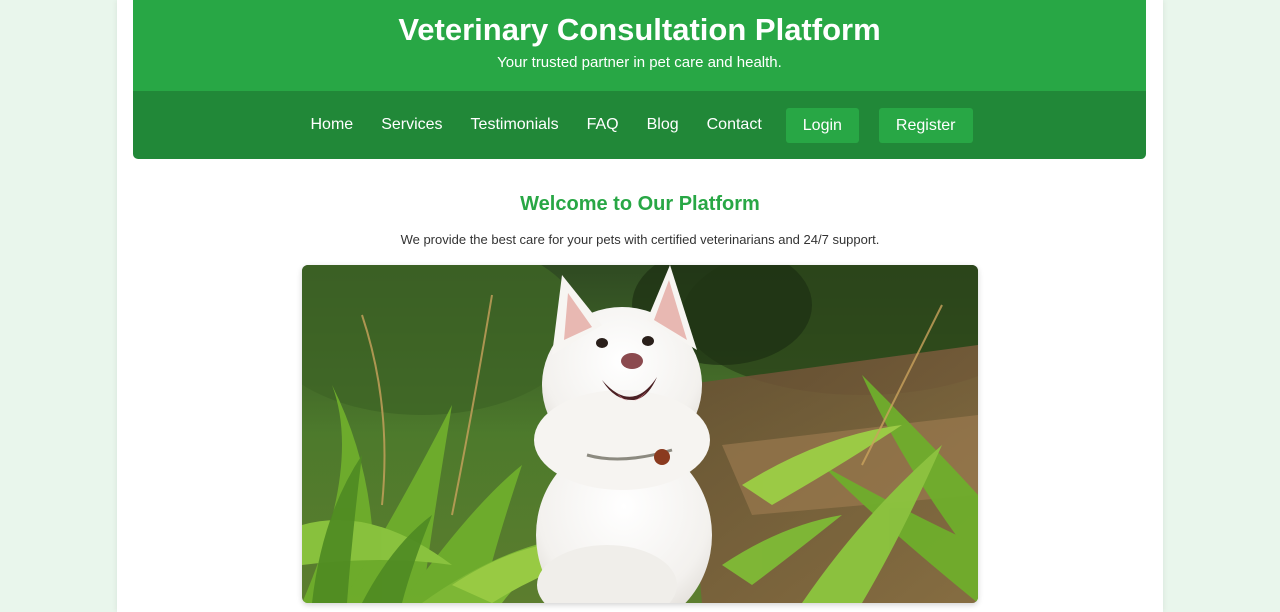 The height and width of the screenshot is (612, 1280). Describe the element at coordinates (734, 125) in the screenshot. I see `nav-contact: Contact` at that location.